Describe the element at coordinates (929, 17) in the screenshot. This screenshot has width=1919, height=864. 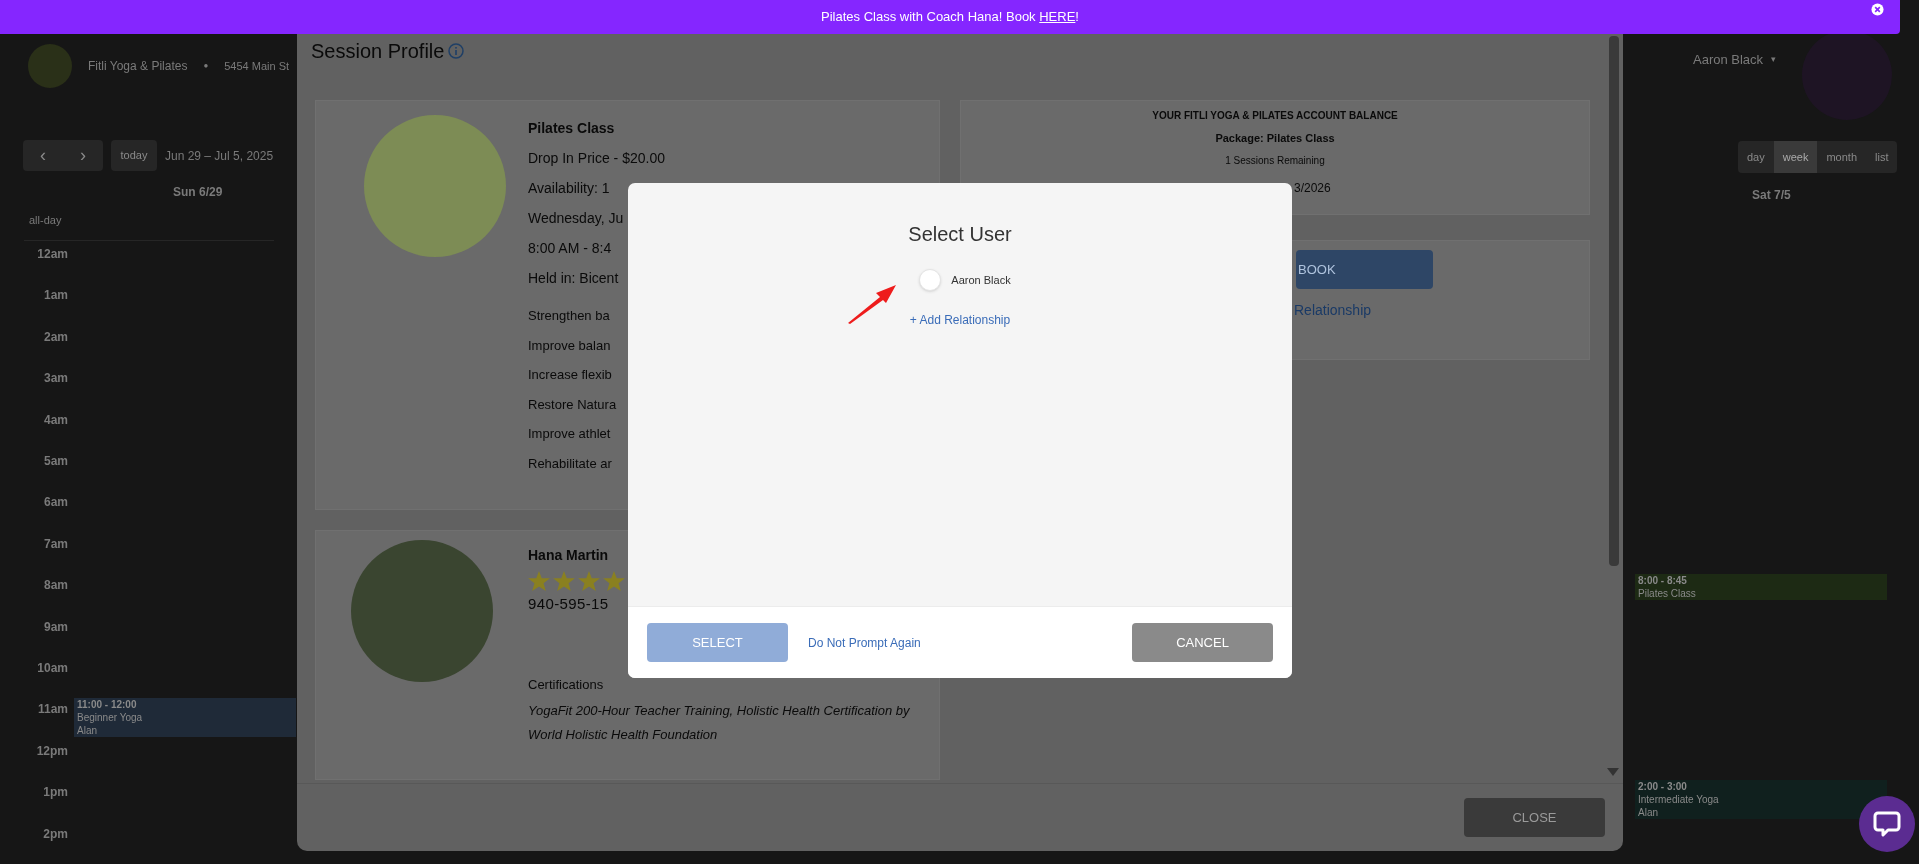
I see `banner-text: Pilates Class with Coach Hana! Book` at that location.